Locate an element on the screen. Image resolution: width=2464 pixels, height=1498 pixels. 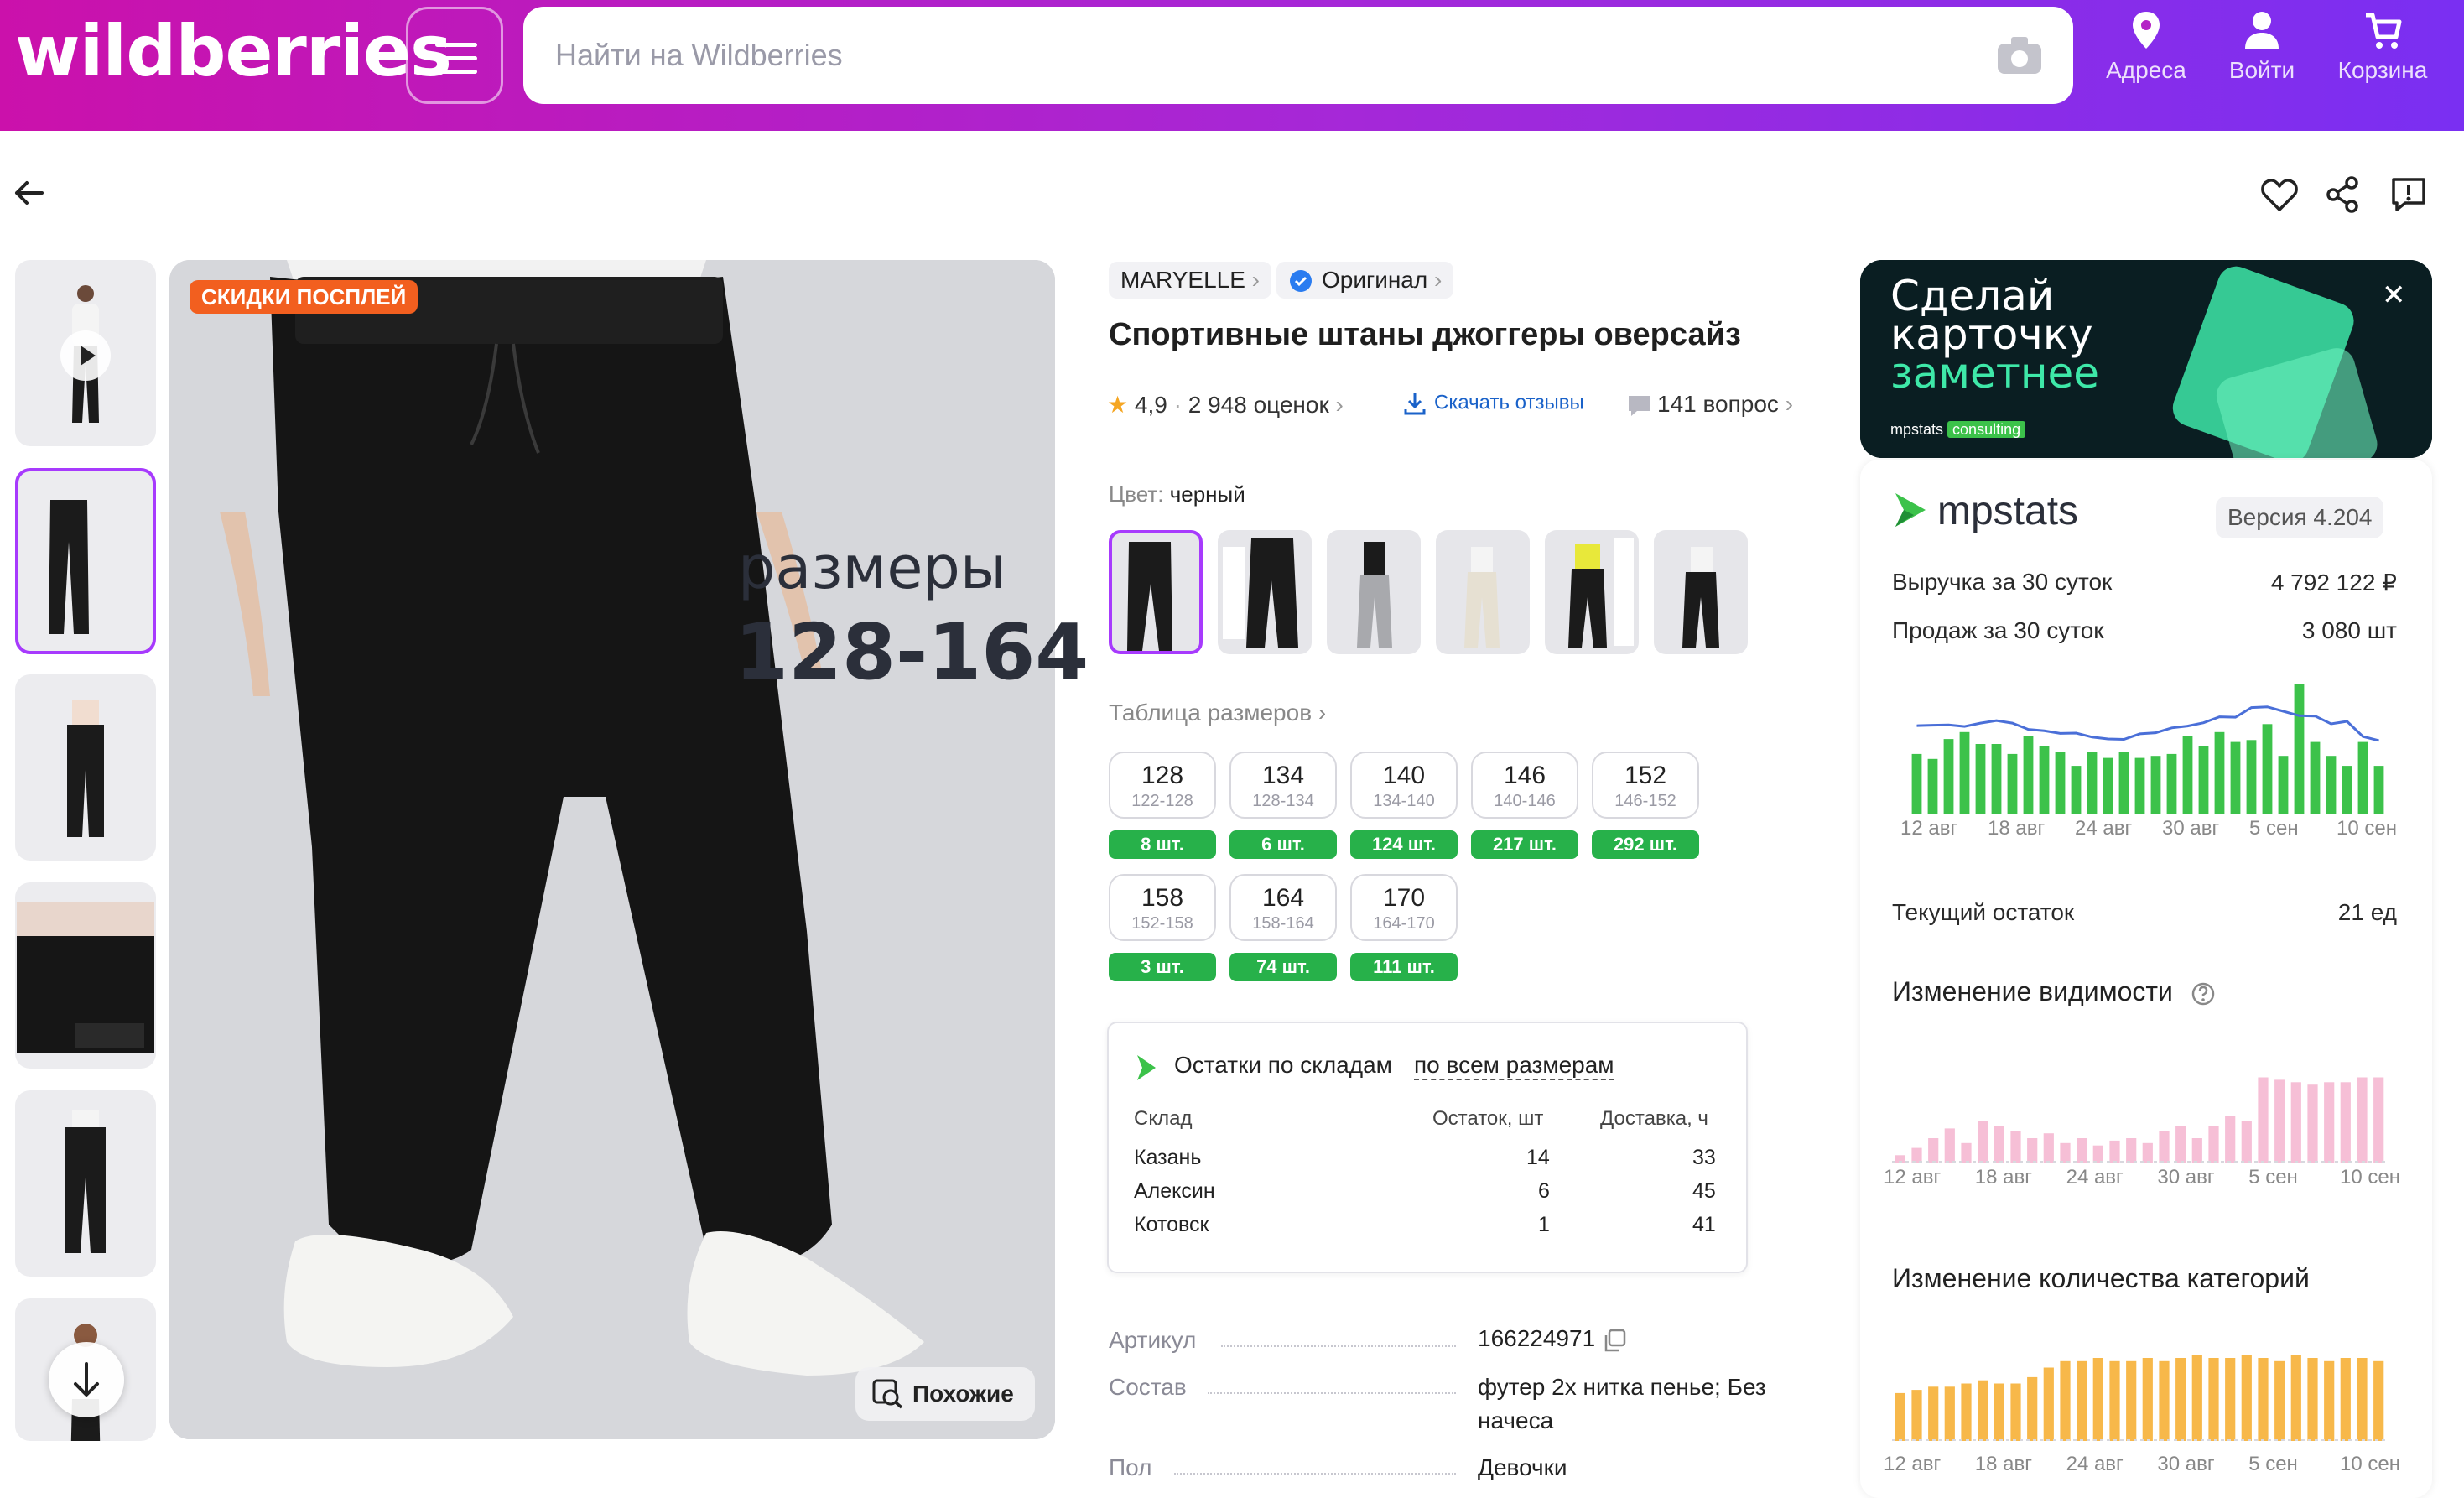
back-arrow-icon is located at coordinates (28, 193).